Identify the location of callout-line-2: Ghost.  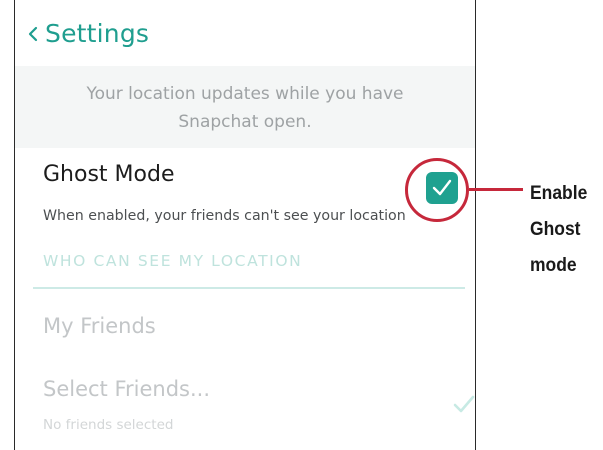
(555, 229).